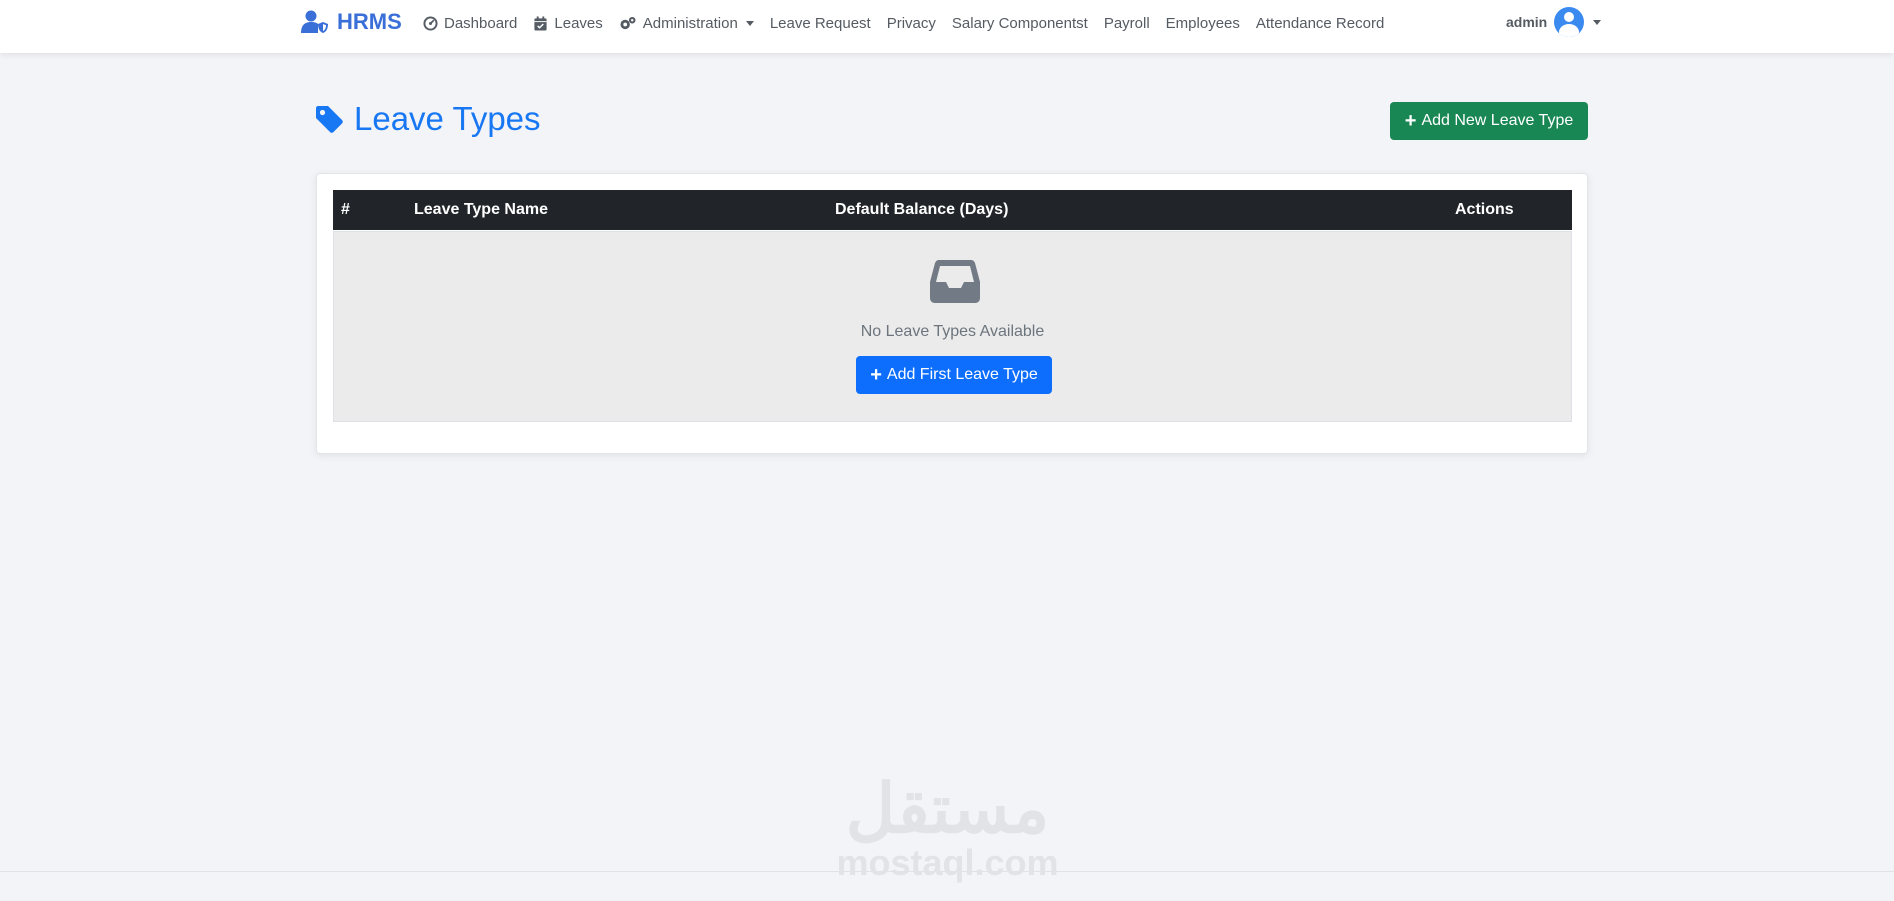 The height and width of the screenshot is (901, 1894). I want to click on nav-attendance-record: Attendance Record, so click(1320, 23).